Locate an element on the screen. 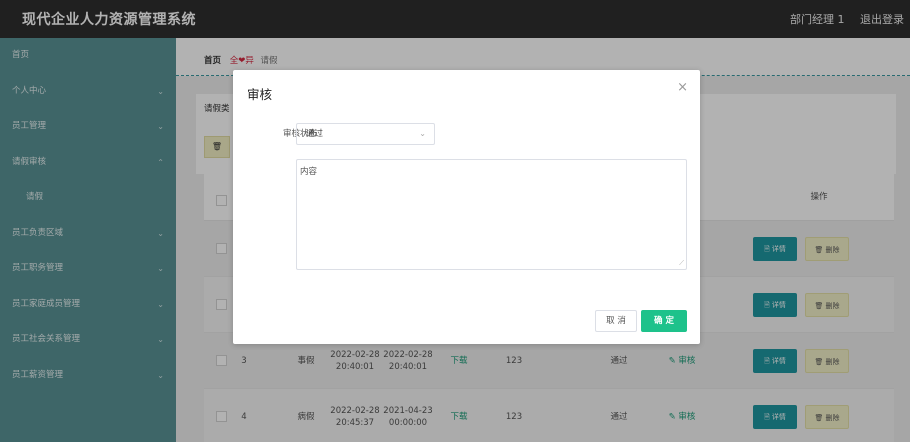 This screenshot has height=442, width=910. content-textarea: ⟋ is located at coordinates (491, 214).